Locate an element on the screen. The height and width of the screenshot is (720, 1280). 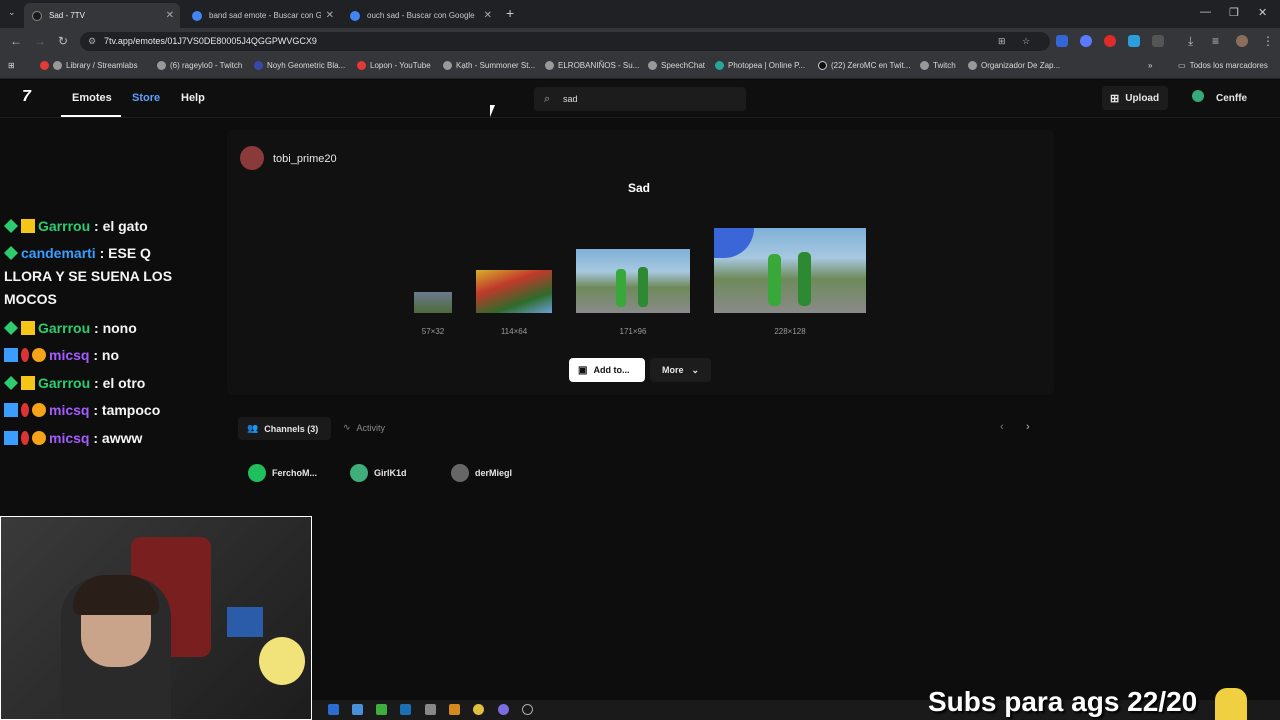
emote-preview-1x is located at coordinates (433, 302).